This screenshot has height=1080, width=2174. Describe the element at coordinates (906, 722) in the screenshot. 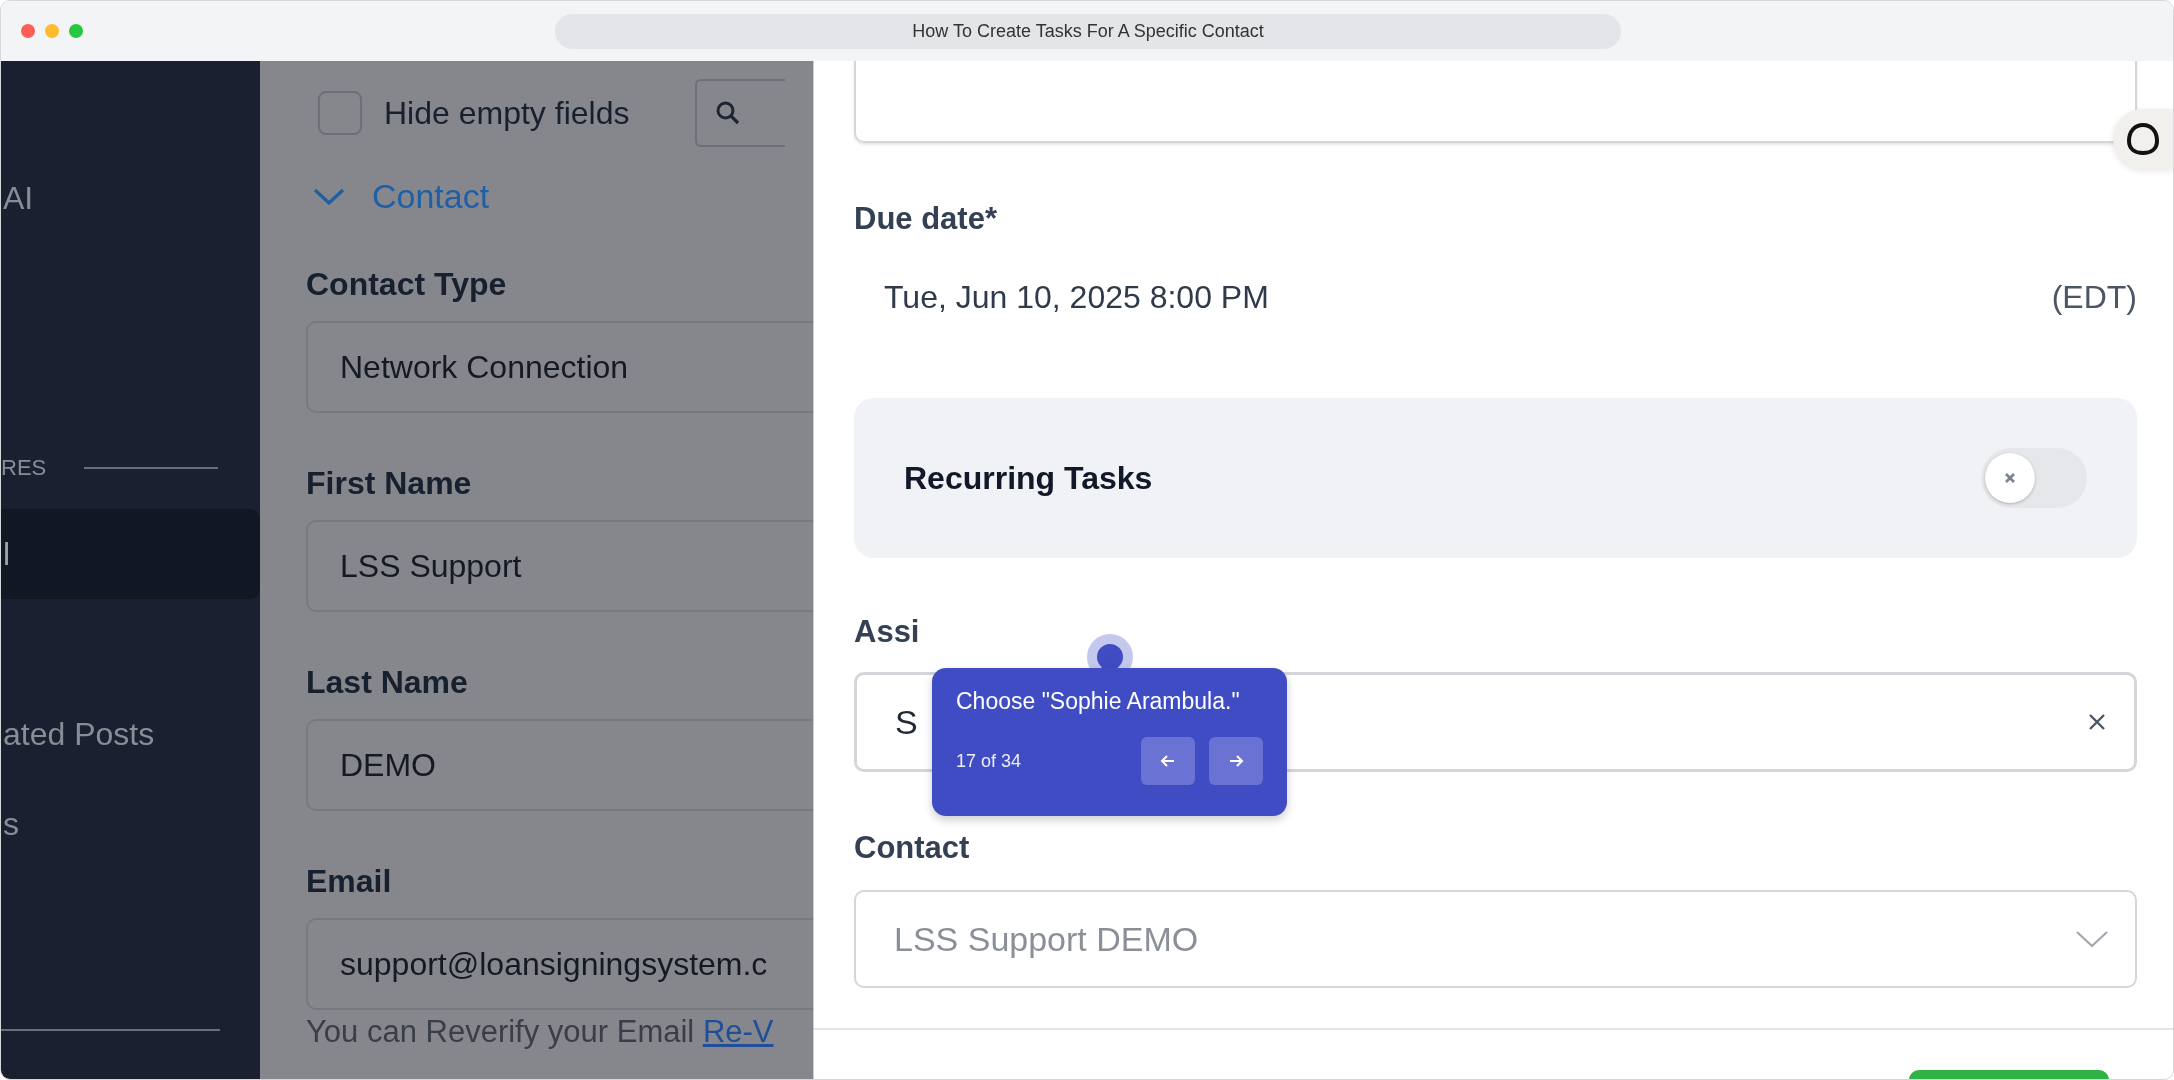

I see `assignee-value: S` at that location.